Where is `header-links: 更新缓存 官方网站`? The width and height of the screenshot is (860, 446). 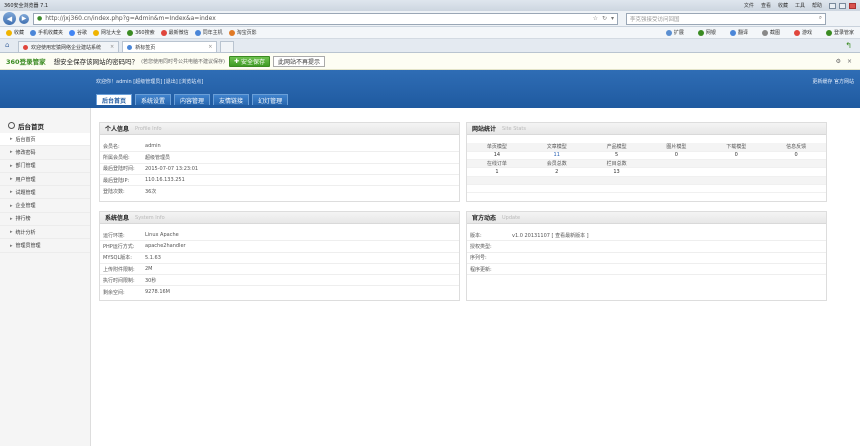 header-links: 更新缓存 官方网站 is located at coordinates (833, 81).